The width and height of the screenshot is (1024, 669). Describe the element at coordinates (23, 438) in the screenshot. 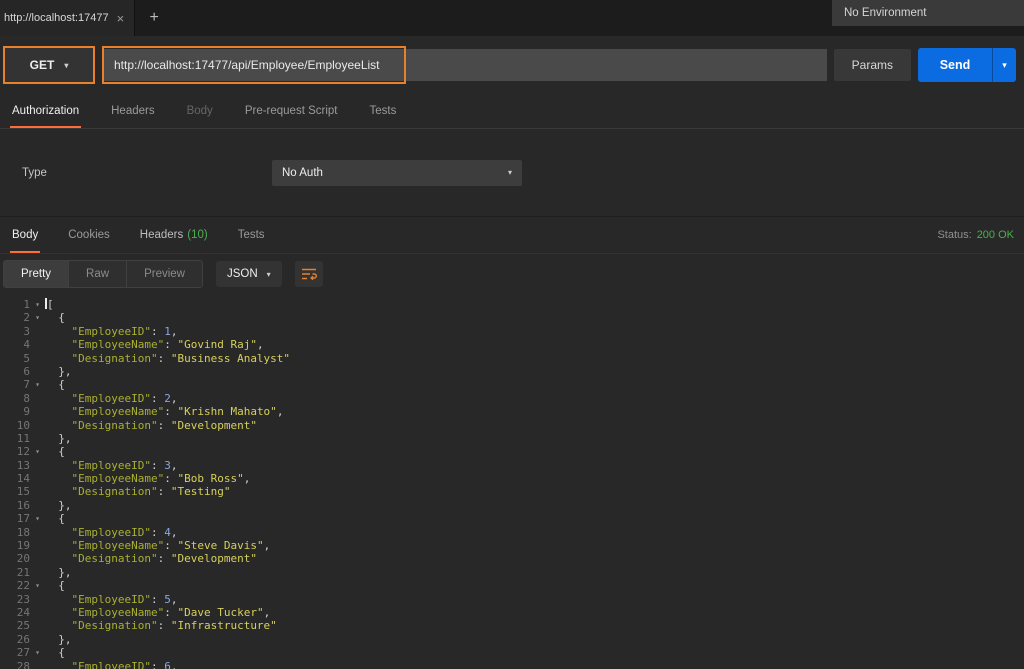

I see `line-number: 11` at that location.